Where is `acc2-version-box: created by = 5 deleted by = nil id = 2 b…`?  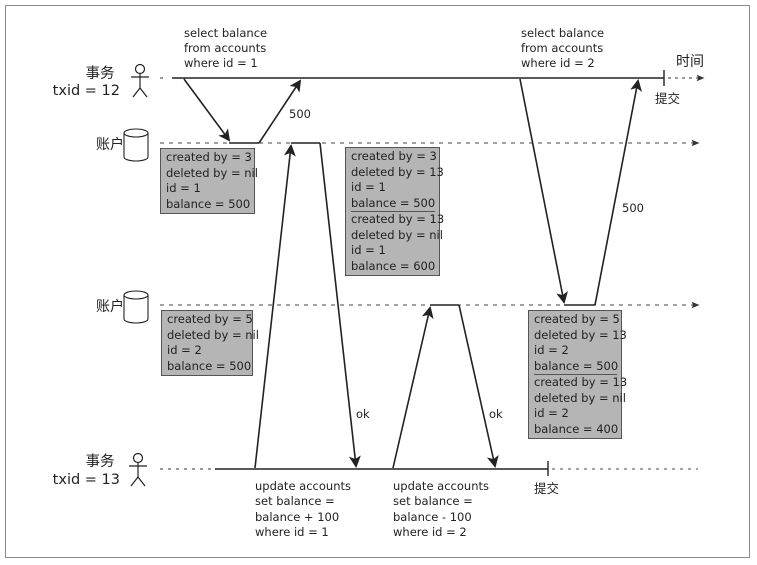
acc2-version-box: created by = 5 deleted by = nil id = 2 b… is located at coordinates (210, 343).